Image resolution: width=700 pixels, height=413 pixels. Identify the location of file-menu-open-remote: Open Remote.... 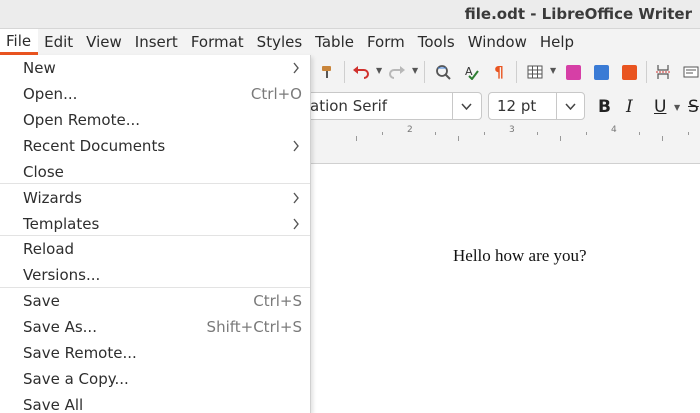
(155, 120).